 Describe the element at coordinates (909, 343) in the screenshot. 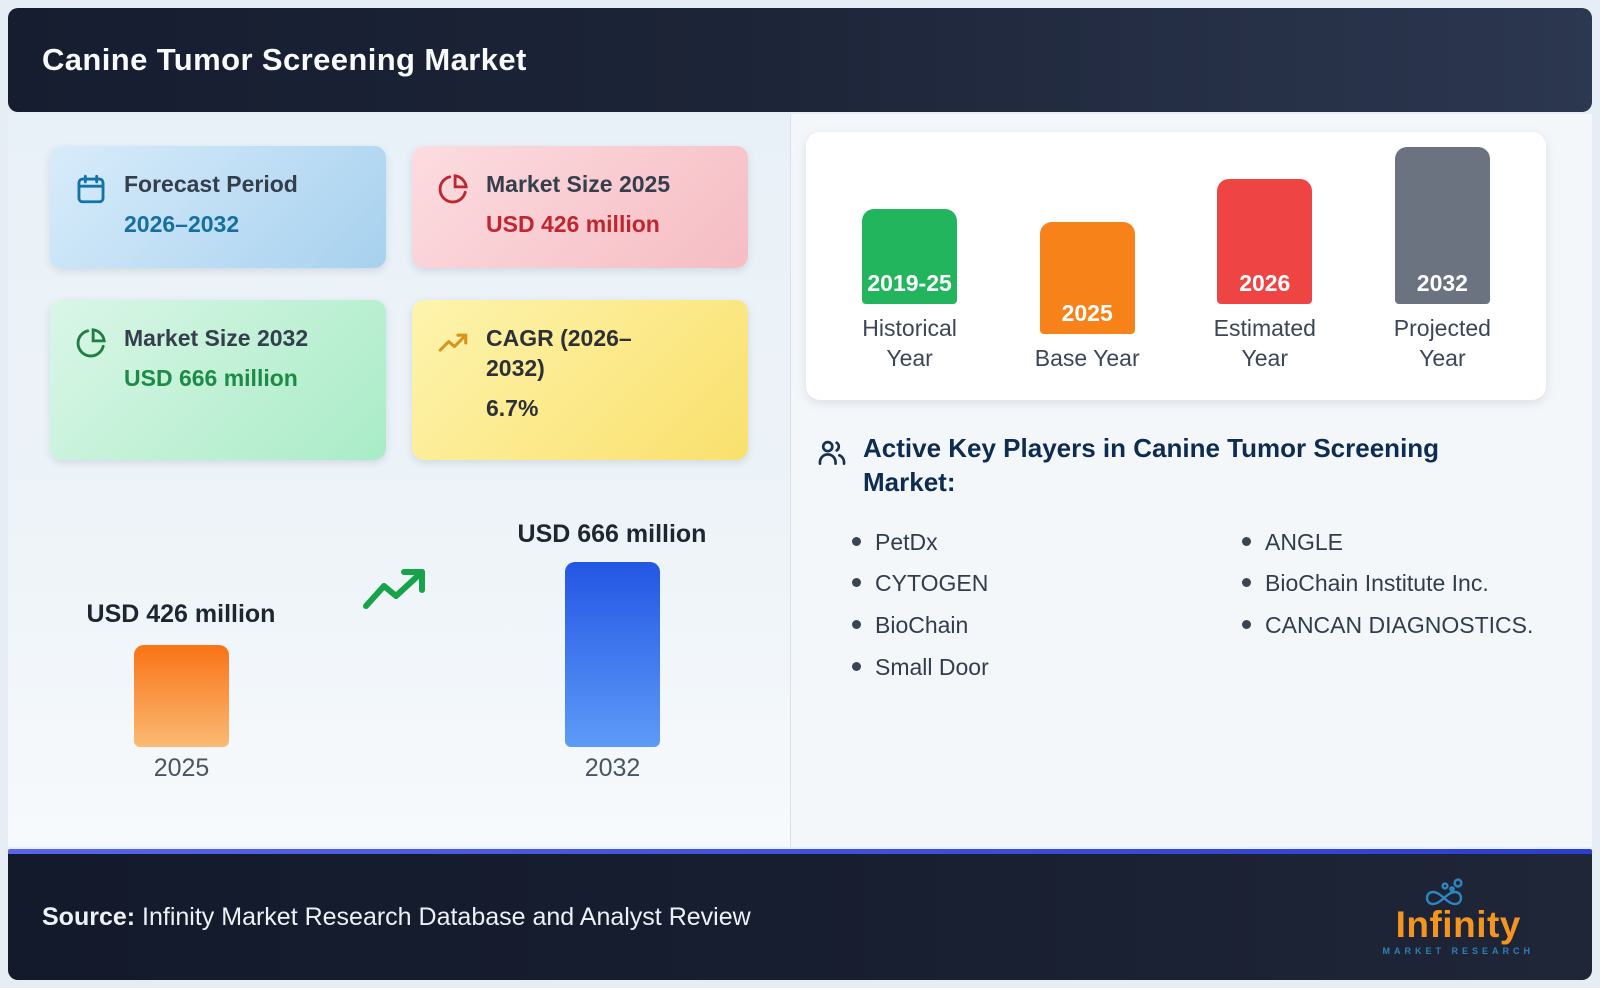

I see `timeline-label-historical: Historical Year` at that location.